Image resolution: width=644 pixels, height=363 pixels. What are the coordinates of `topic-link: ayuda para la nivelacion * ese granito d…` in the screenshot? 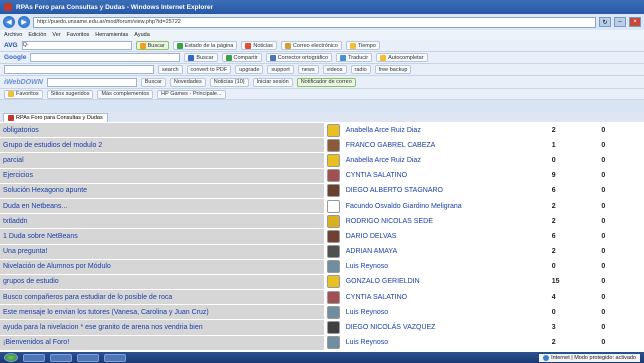 It's located at (162, 327).